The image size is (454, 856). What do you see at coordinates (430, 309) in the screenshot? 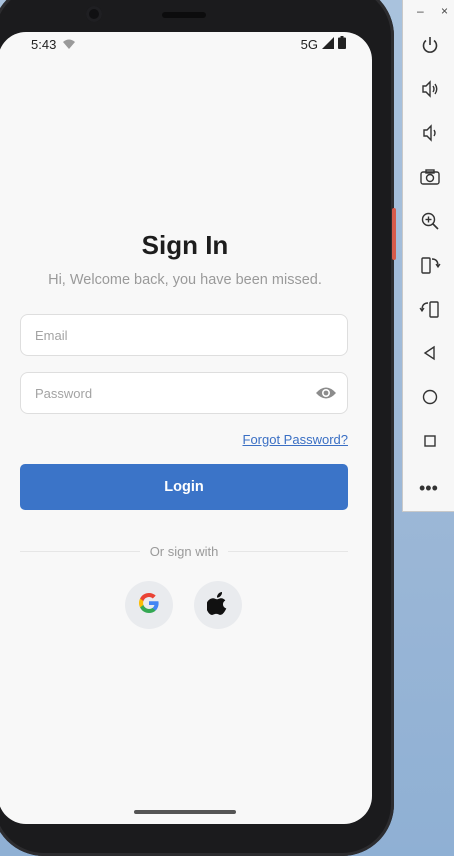
I see `rotate-right-icon` at bounding box center [430, 309].